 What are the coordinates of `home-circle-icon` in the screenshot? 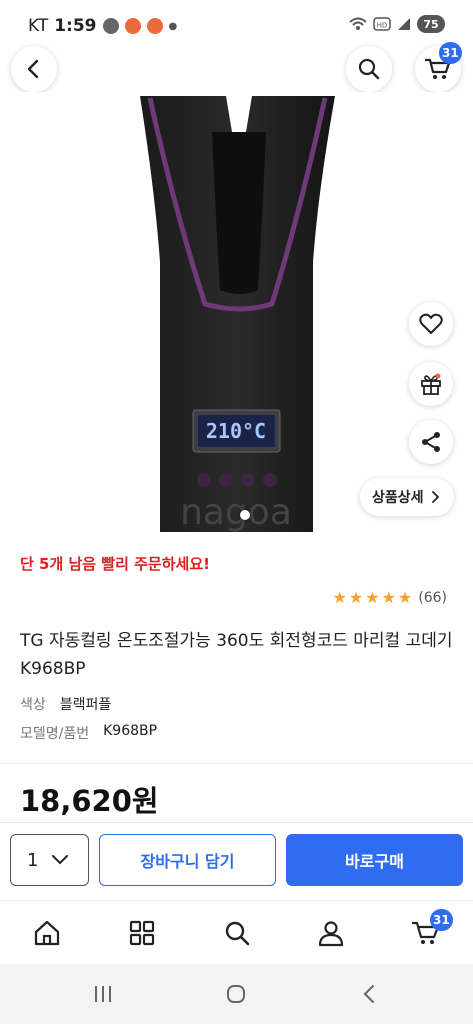 It's located at (236, 994).